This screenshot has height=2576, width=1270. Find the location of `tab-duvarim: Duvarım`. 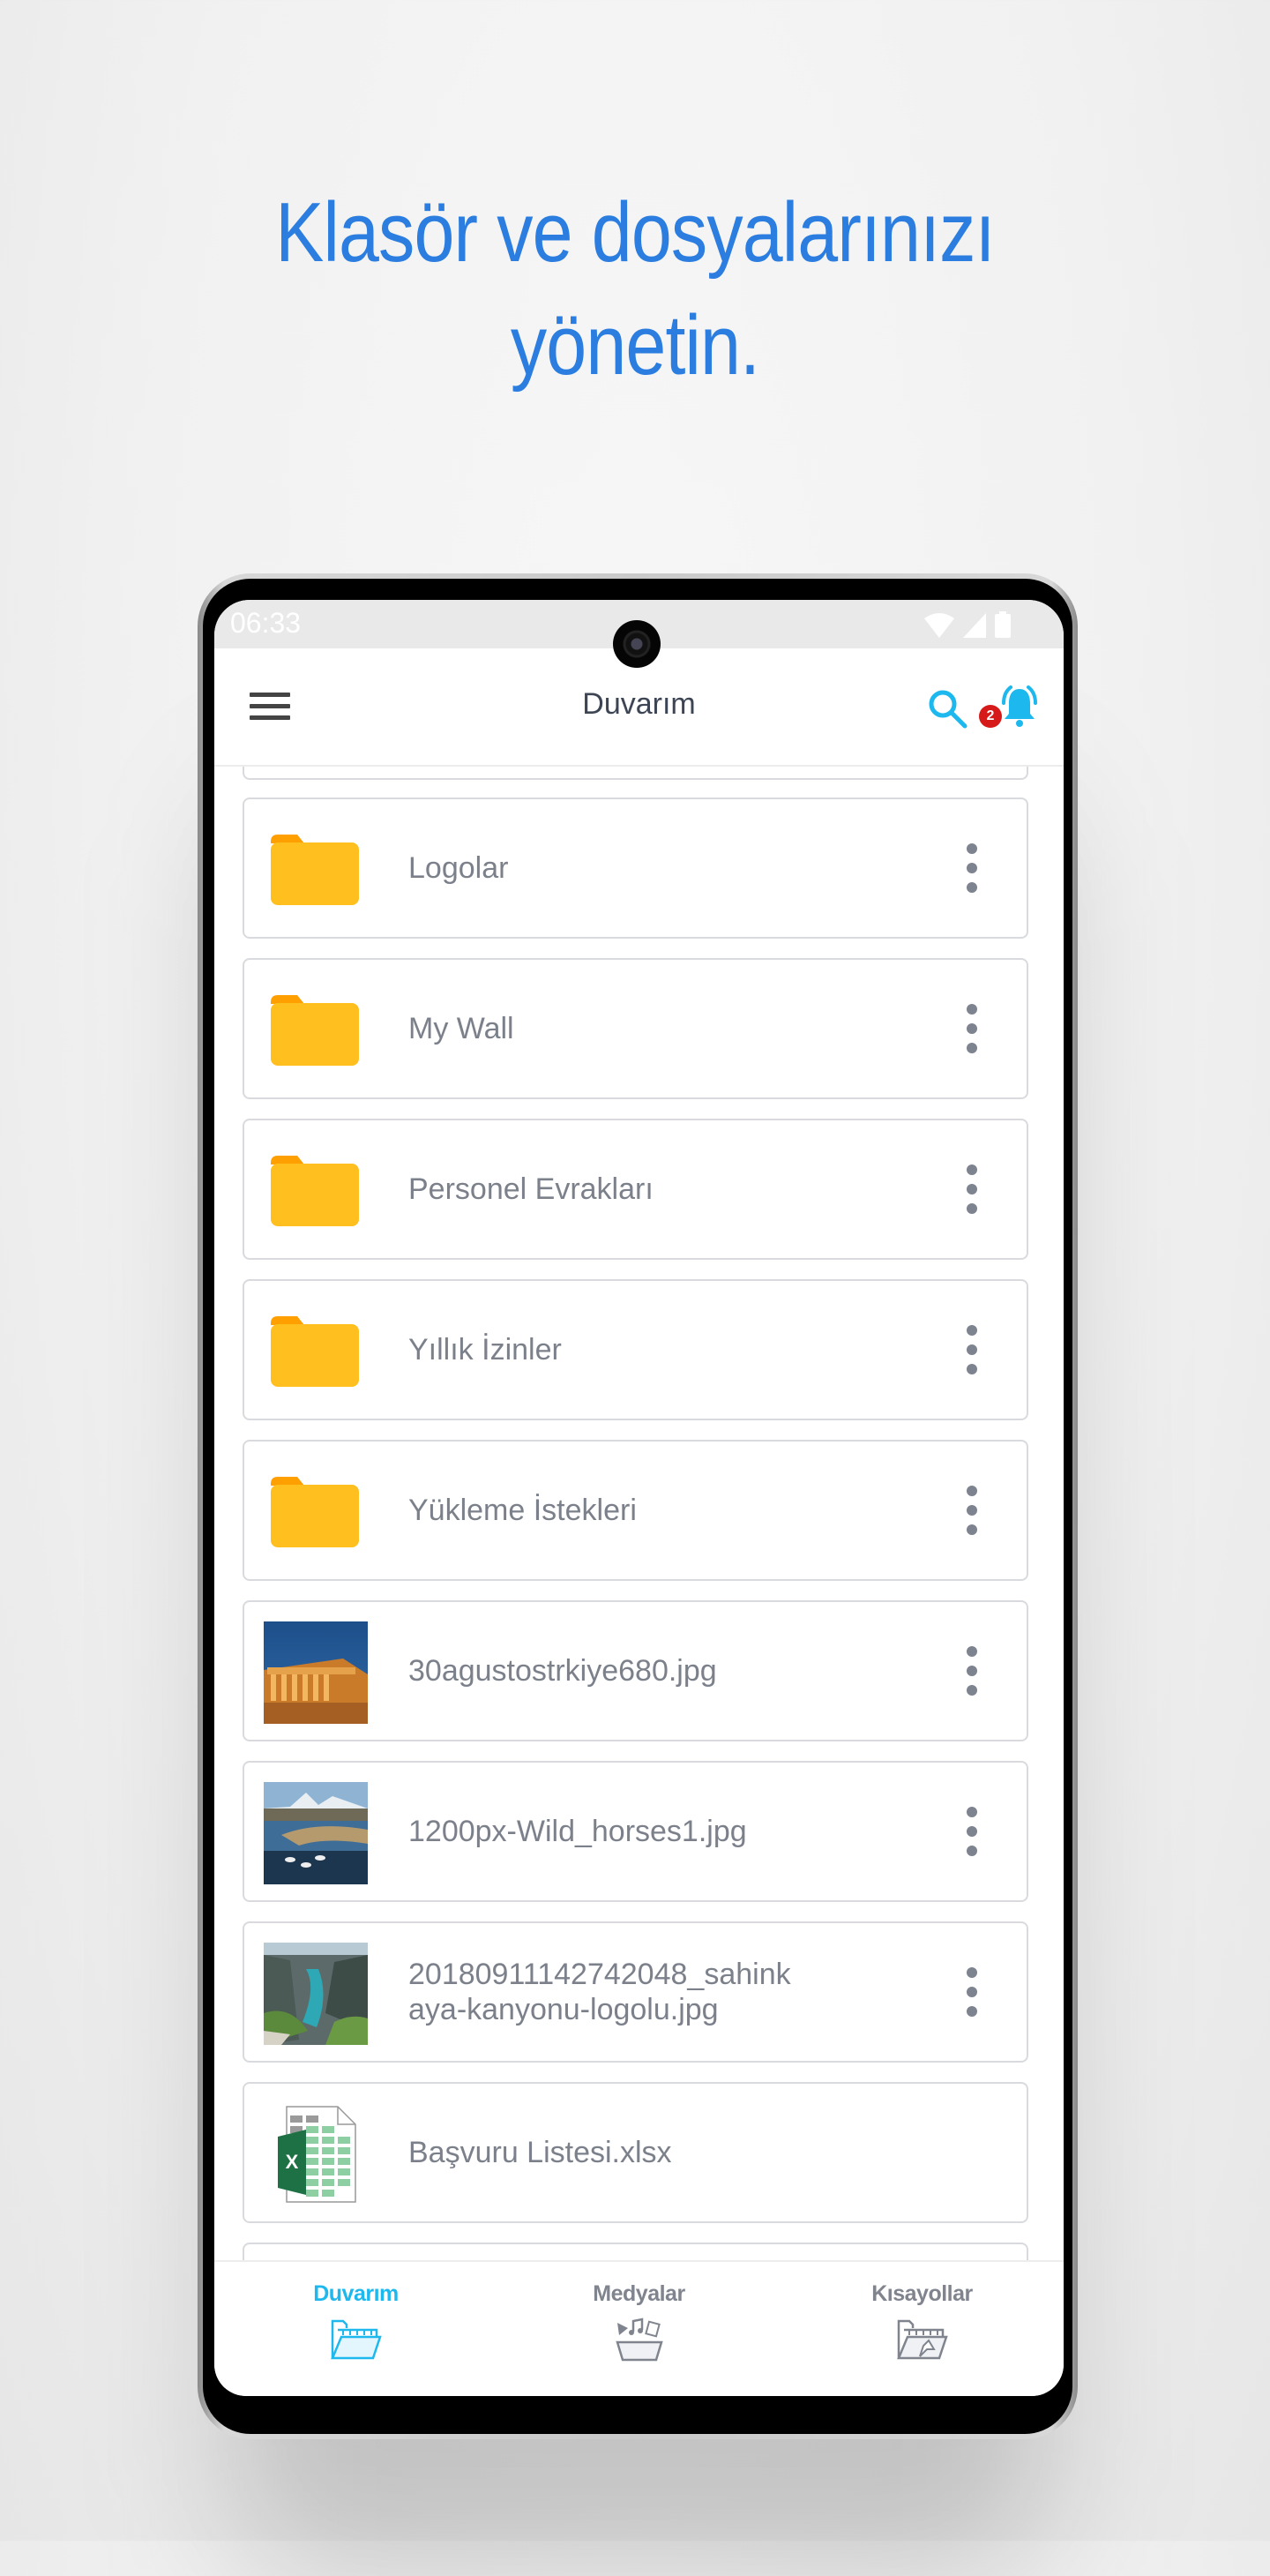

tab-duvarim: Duvarım is located at coordinates (355, 2329).